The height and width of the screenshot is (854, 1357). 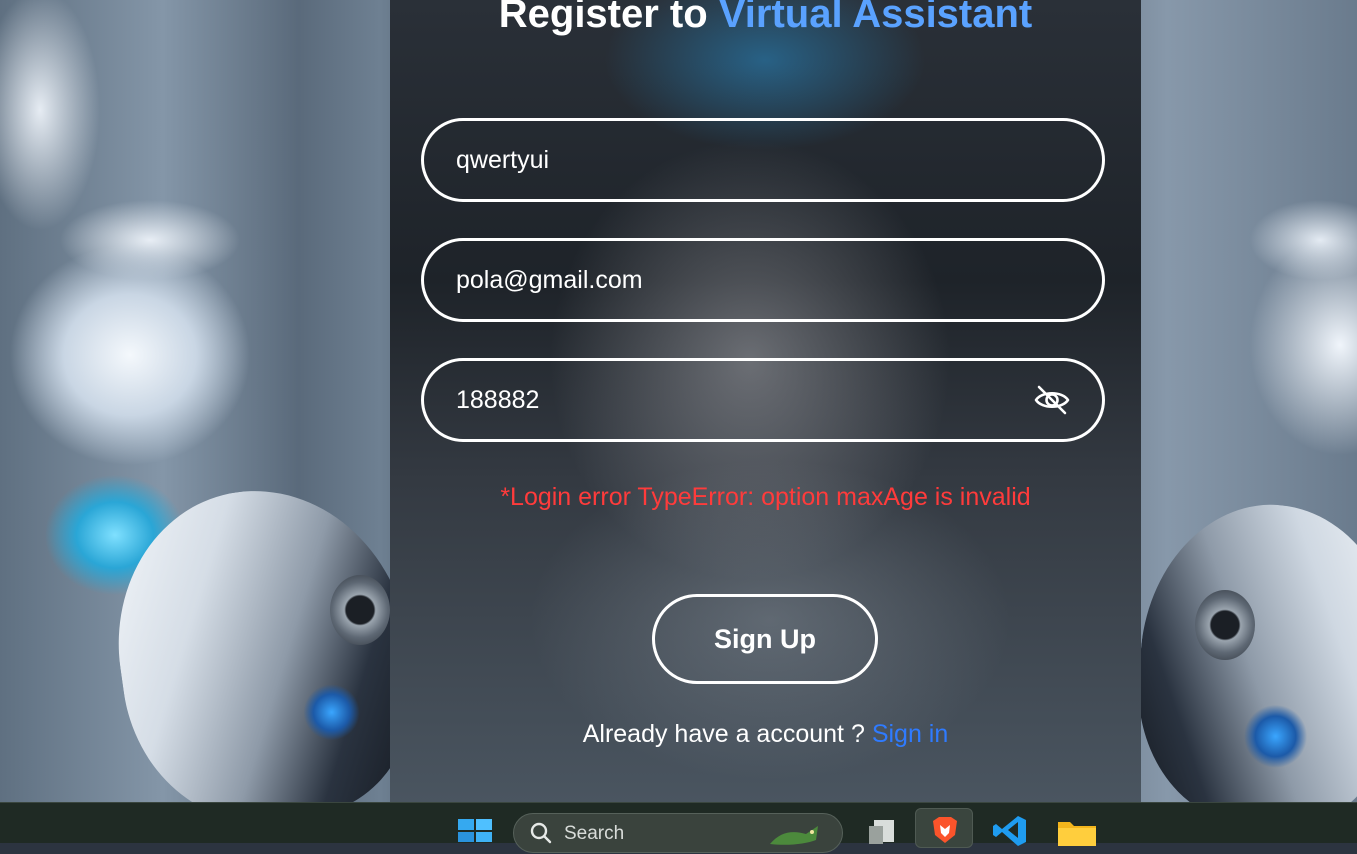 What do you see at coordinates (1009, 831) in the screenshot?
I see `vscode-icon` at bounding box center [1009, 831].